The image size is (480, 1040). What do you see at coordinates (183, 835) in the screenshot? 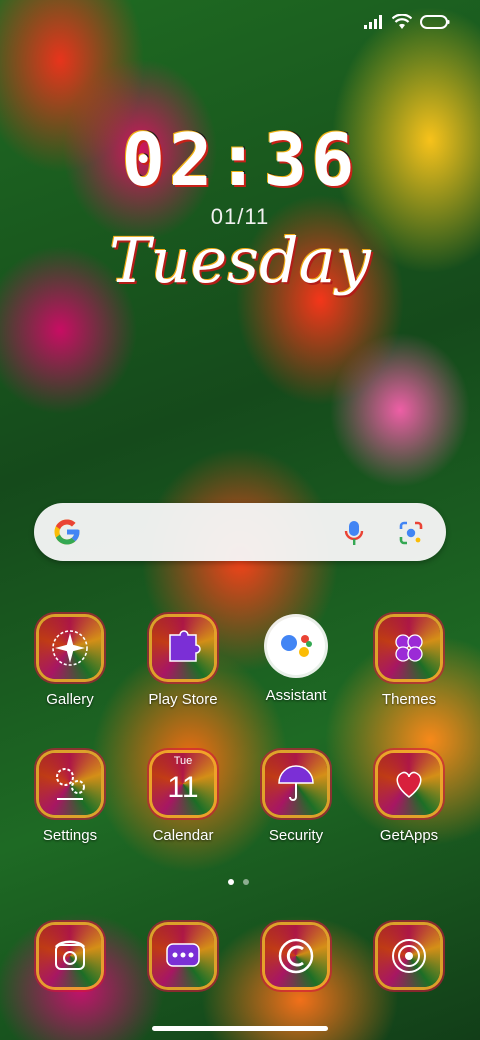
I see `app-label: Calendar` at bounding box center [183, 835].